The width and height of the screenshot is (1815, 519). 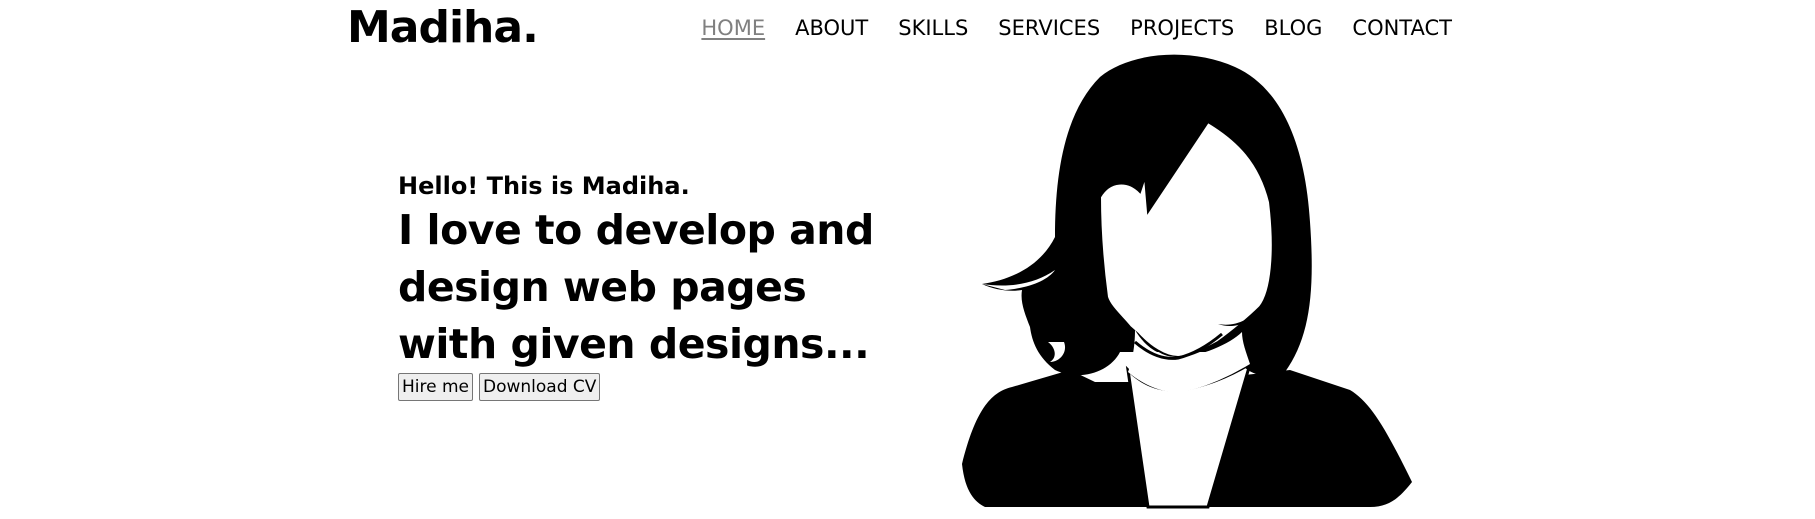 What do you see at coordinates (1049, 28) in the screenshot?
I see `nav-item-services: SERVICES` at bounding box center [1049, 28].